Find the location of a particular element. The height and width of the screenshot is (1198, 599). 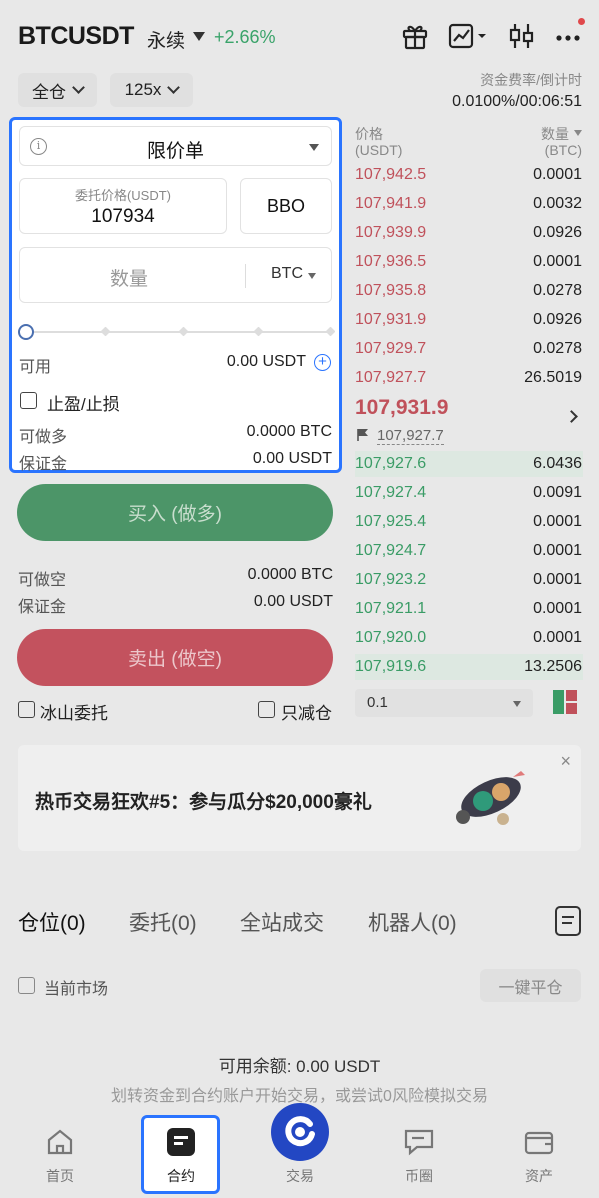

short-margin-value: 0.00 USDT is located at coordinates (293, 601).